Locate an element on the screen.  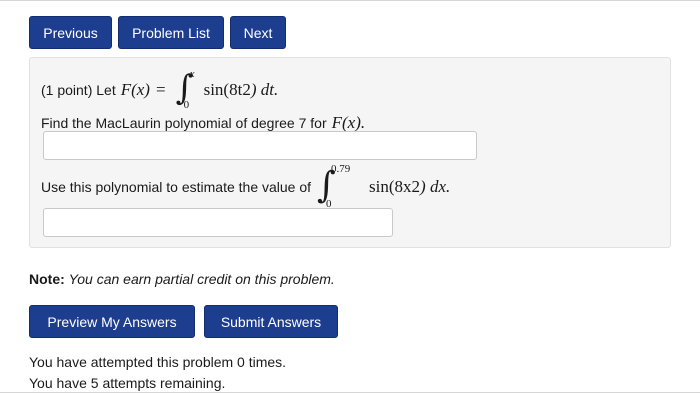
integrand-exponent: 2 is located at coordinates (246, 89).